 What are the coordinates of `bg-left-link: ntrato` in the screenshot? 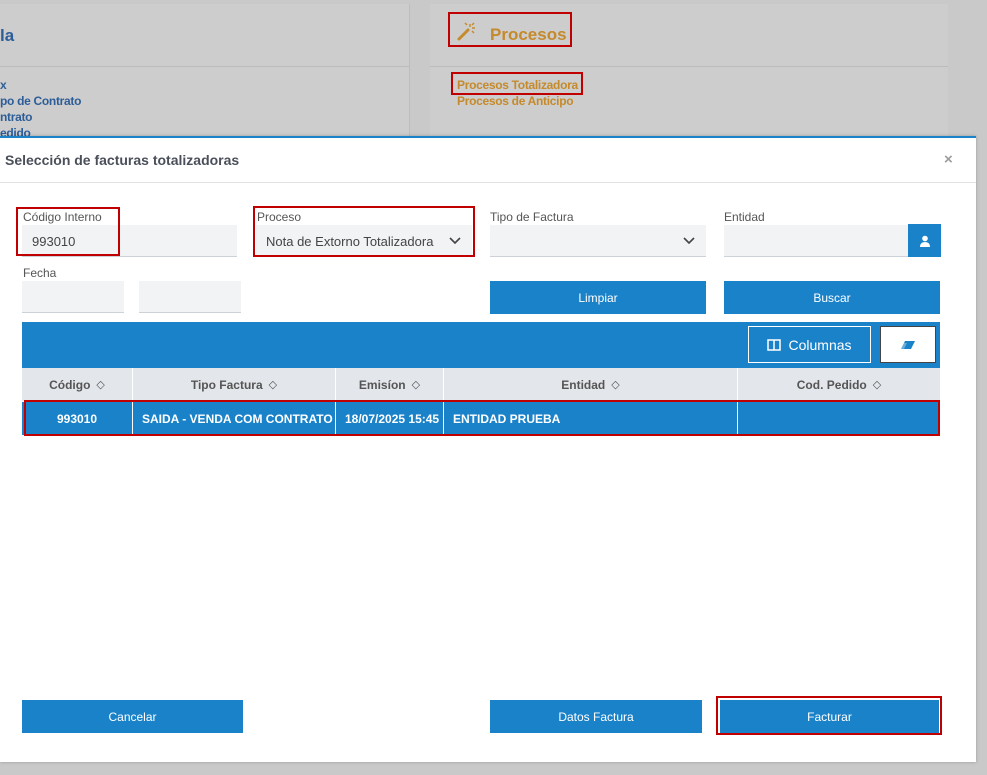 It's located at (16, 117).